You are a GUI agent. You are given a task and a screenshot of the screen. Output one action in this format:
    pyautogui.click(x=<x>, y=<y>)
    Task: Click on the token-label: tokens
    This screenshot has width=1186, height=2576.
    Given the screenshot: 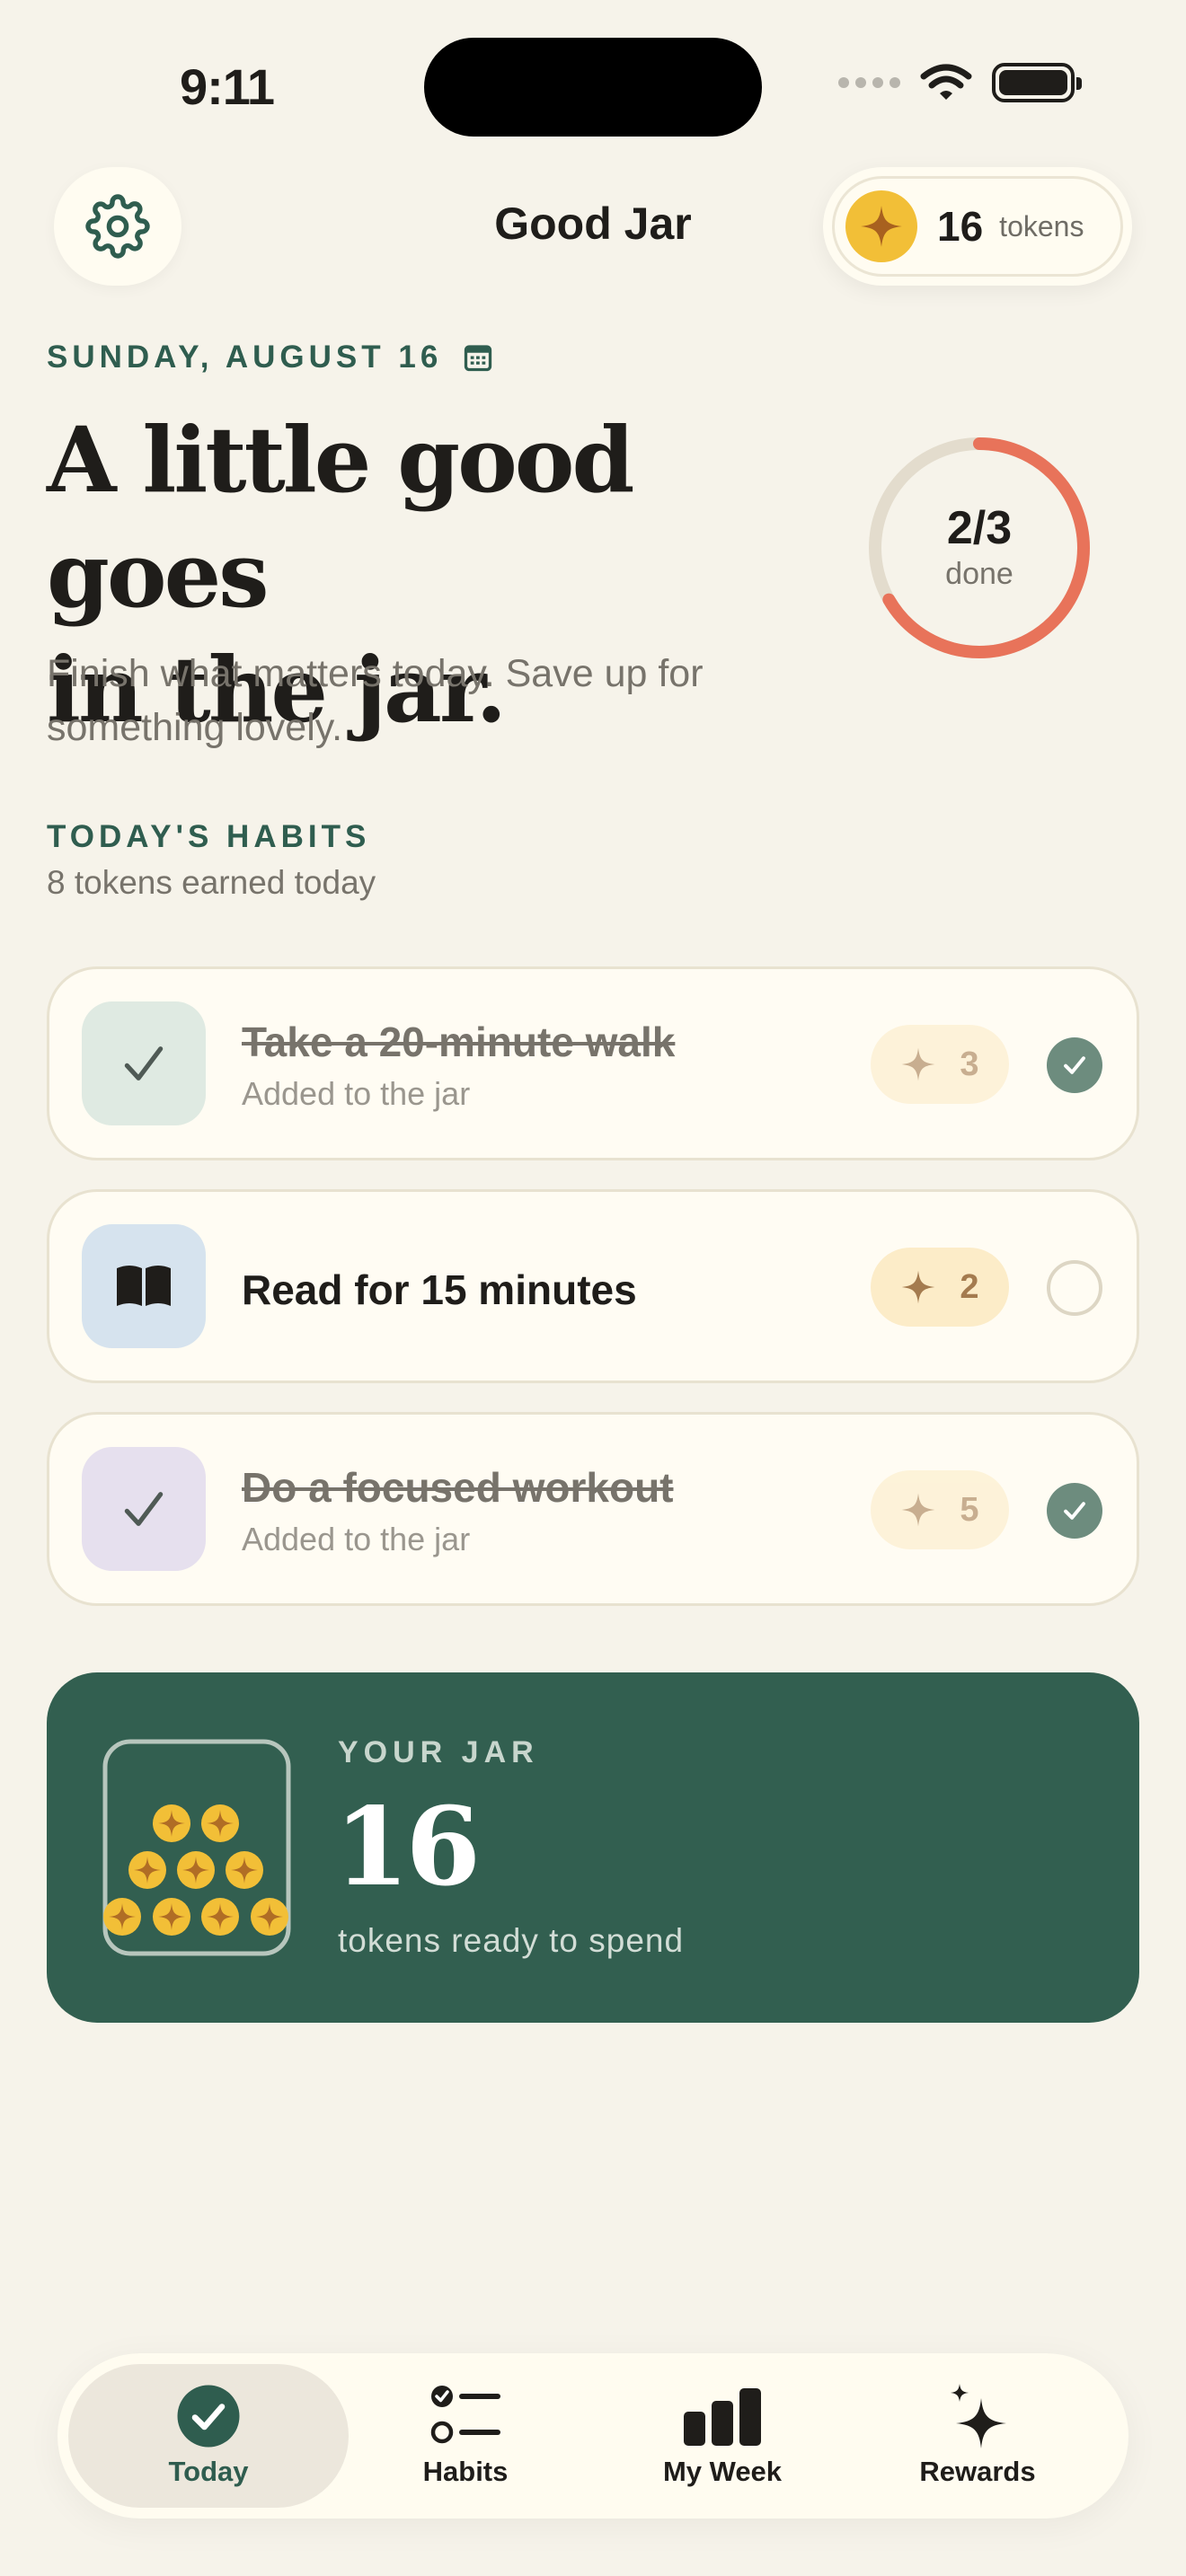 What is the action you would take?
    pyautogui.click(x=1041, y=226)
    